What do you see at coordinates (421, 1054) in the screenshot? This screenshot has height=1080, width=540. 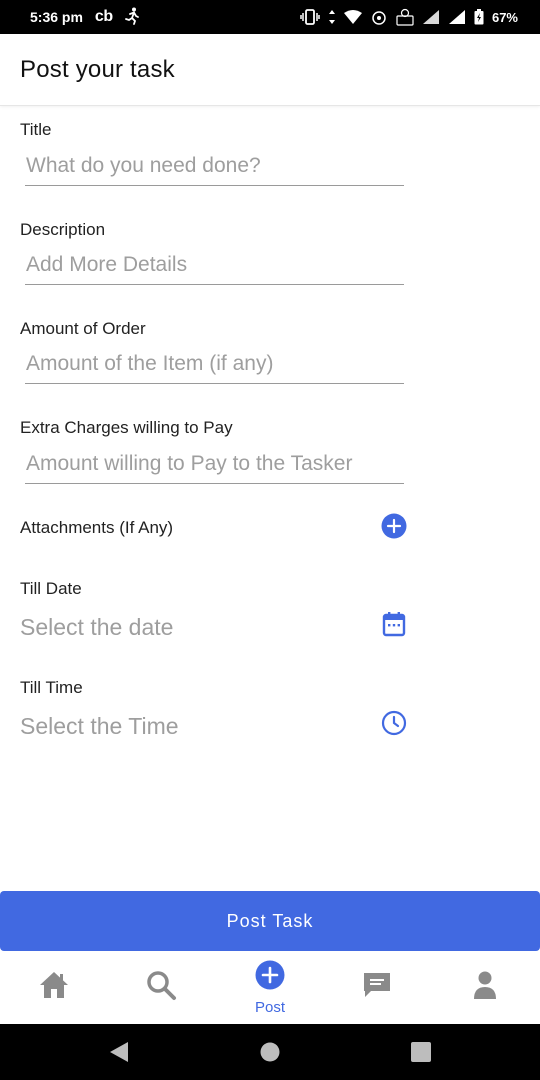 I see `recents-icon` at bounding box center [421, 1054].